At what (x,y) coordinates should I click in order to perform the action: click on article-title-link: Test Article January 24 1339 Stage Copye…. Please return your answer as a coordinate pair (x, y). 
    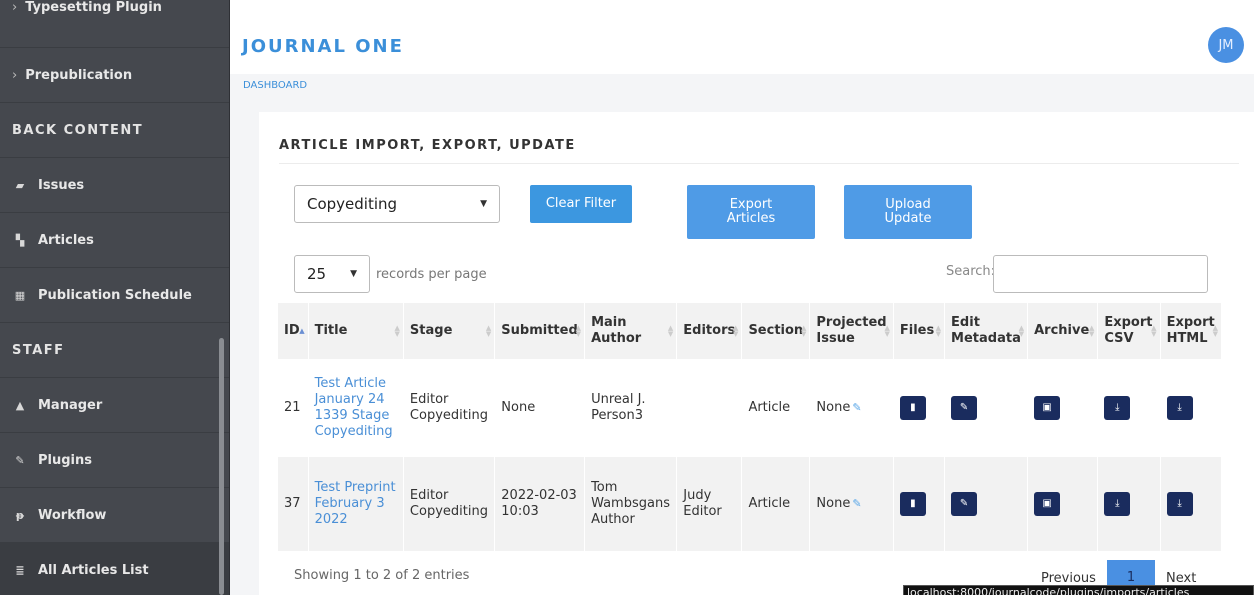
    Looking at the image, I should click on (354, 407).